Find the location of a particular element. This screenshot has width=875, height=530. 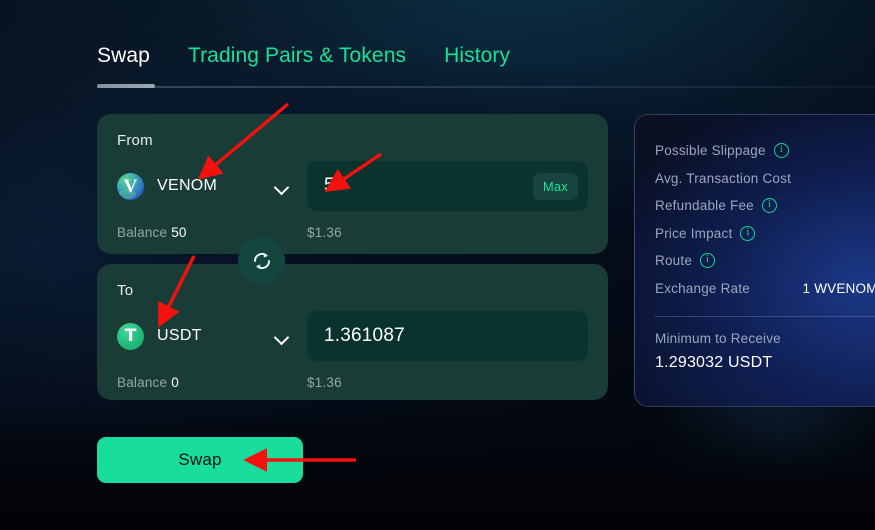

info-row-refundable-fee: Refundable Fee i is located at coordinates (765, 206).